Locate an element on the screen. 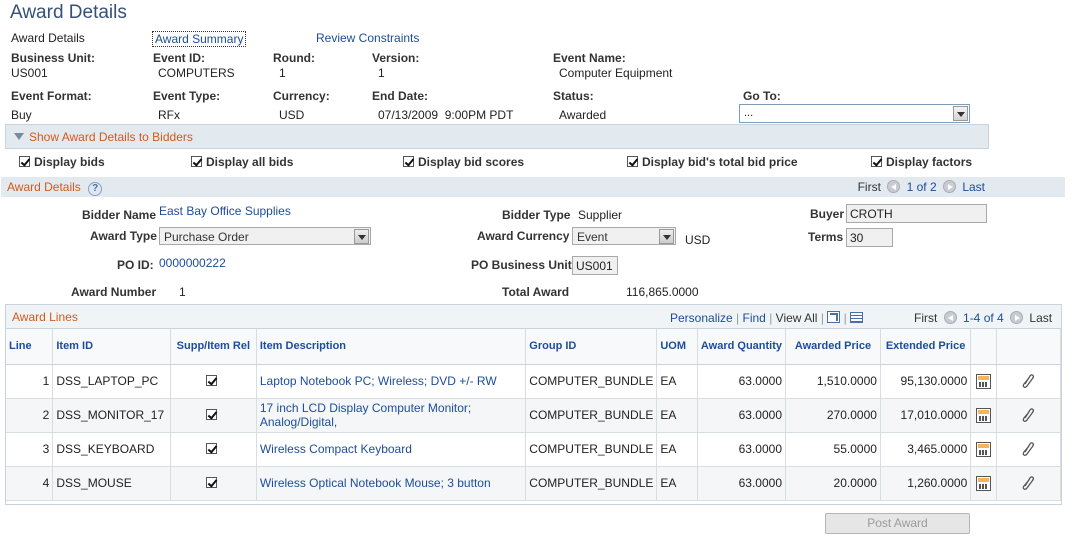  display-bid-scores-checkbox: Display bid scores is located at coordinates (463, 162).